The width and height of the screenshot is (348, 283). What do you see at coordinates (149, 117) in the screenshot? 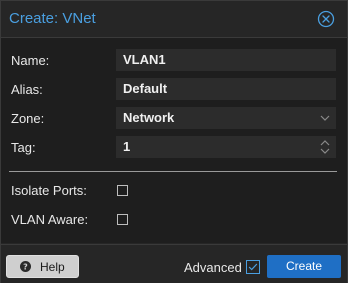
I see `zone-value: Network` at bounding box center [149, 117].